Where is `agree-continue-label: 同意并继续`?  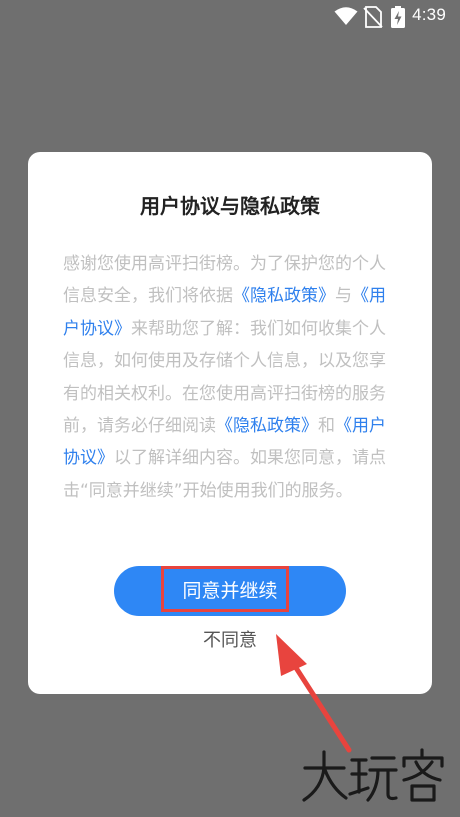 agree-continue-label: 同意并继续 is located at coordinates (230, 591).